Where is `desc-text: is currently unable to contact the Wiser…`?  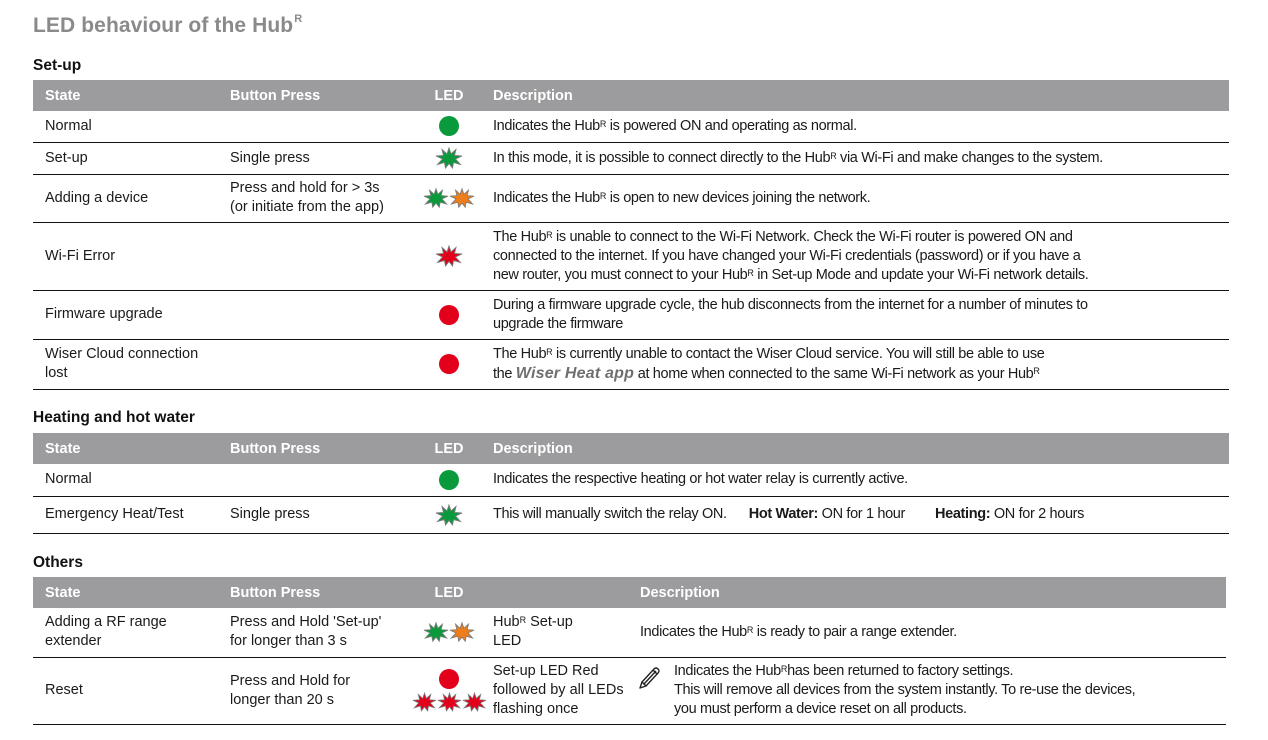
desc-text: is currently unable to contact the Wiser… is located at coordinates (798, 353).